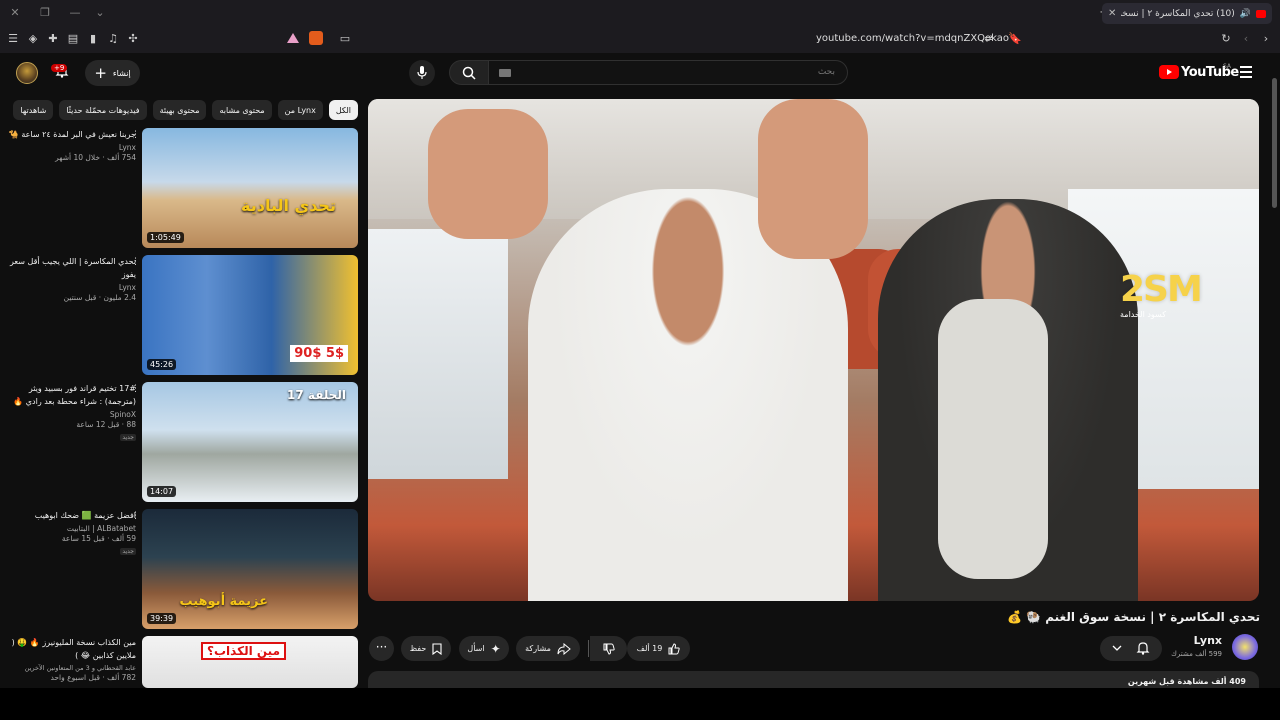 The height and width of the screenshot is (720, 1280). What do you see at coordinates (912, 38) in the screenshot?
I see `url-bar: youtube.com/watch?v=mdqnZXQokao` at bounding box center [912, 38].